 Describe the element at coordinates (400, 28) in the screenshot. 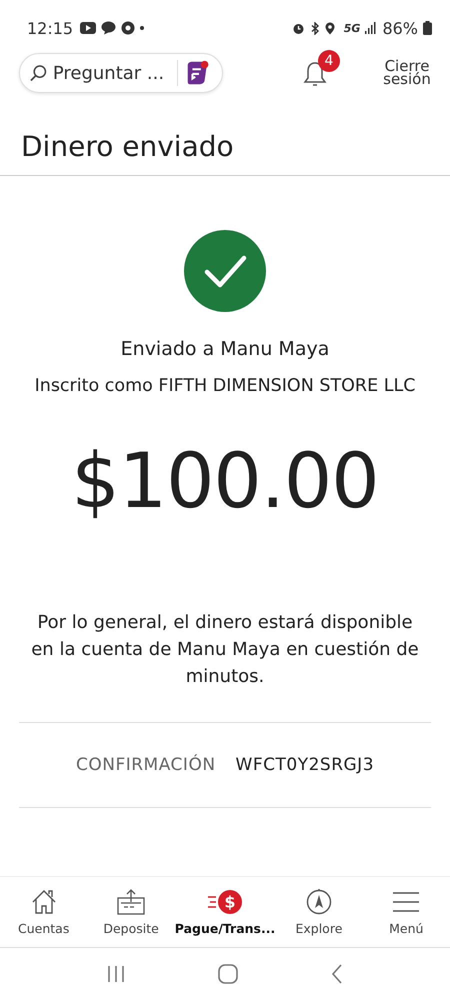

I see `battery-percent: 86%` at that location.